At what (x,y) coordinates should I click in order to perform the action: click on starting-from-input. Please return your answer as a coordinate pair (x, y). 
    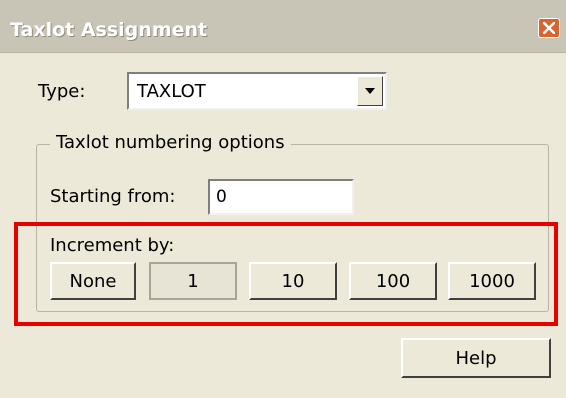
    Looking at the image, I should click on (281, 197).